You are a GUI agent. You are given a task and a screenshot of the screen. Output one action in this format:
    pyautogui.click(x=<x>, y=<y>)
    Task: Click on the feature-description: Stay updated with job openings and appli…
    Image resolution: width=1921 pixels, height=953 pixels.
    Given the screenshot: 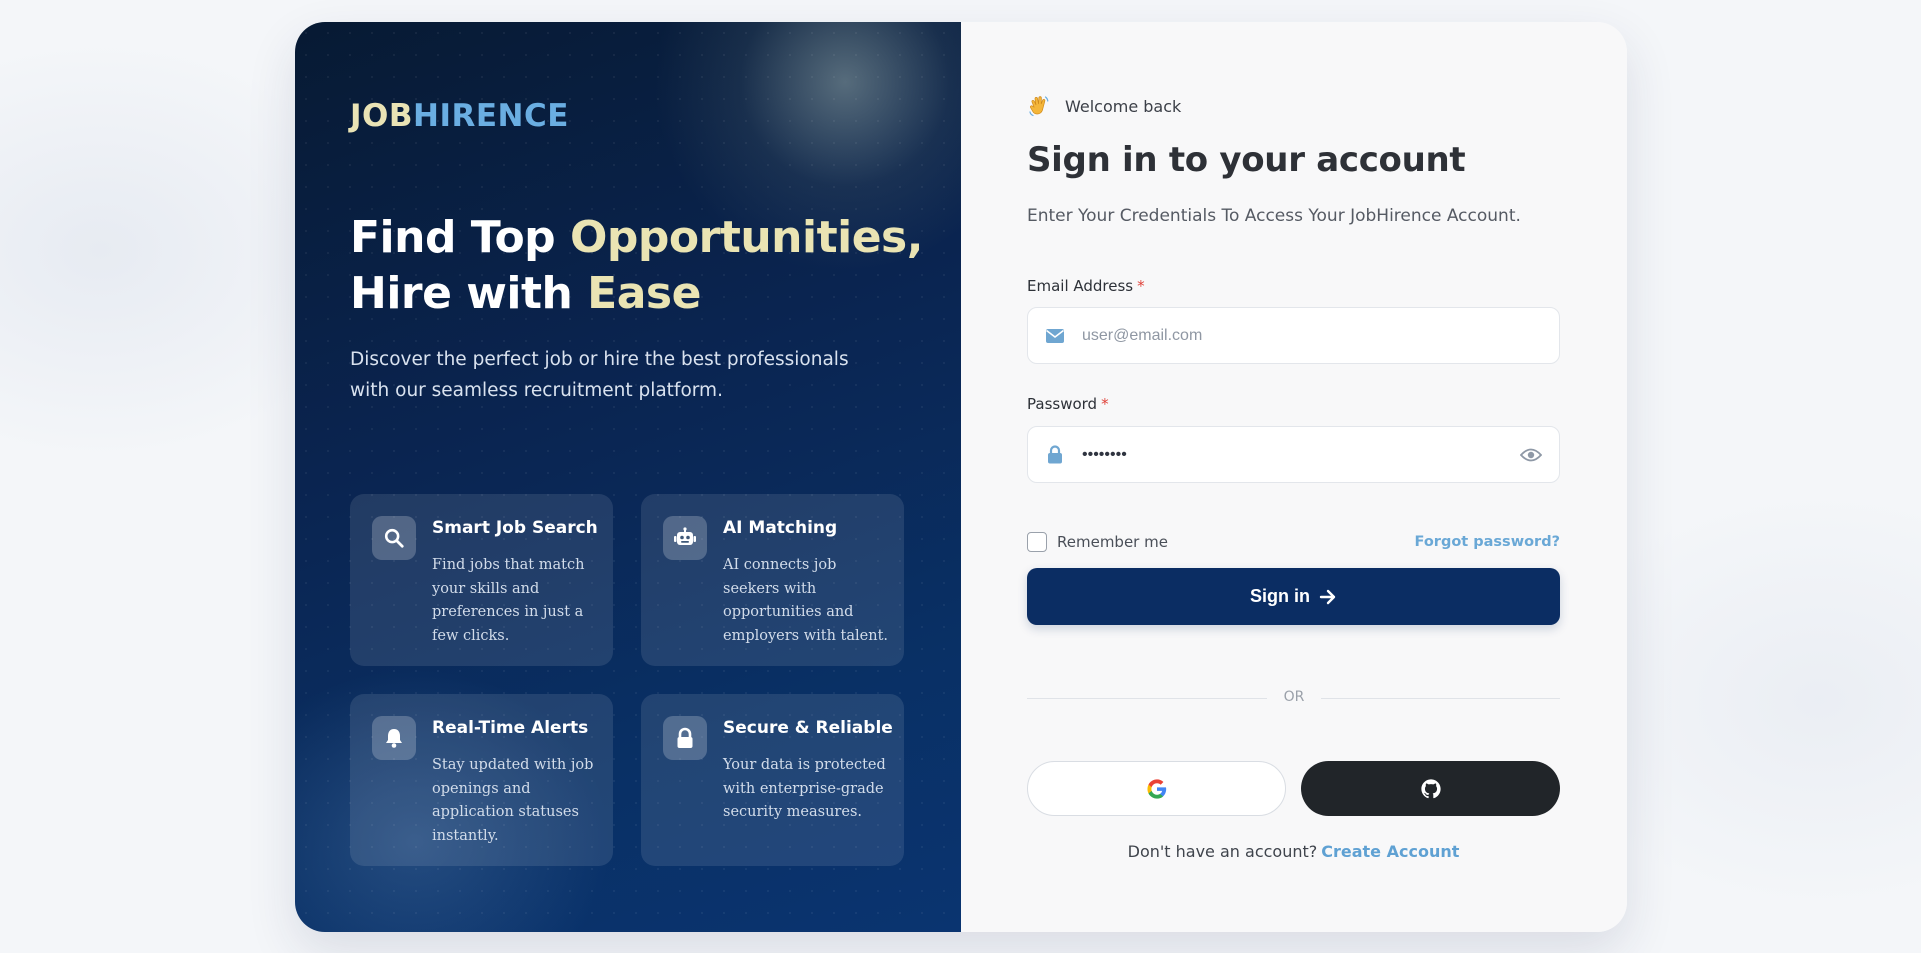 What is the action you would take?
    pyautogui.click(x=513, y=800)
    